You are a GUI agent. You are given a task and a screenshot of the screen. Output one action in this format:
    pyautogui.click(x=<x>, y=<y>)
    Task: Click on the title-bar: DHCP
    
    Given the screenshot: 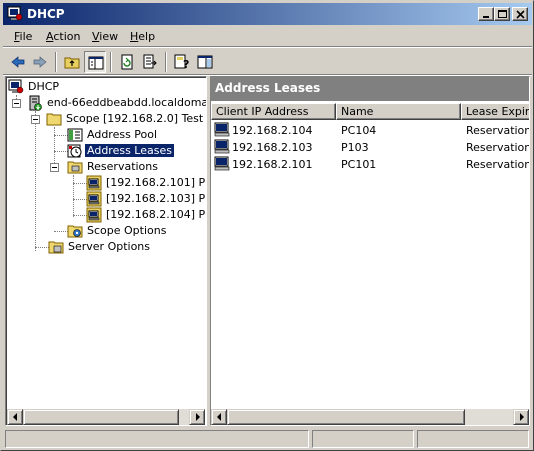 What is the action you would take?
    pyautogui.click(x=267, y=14)
    